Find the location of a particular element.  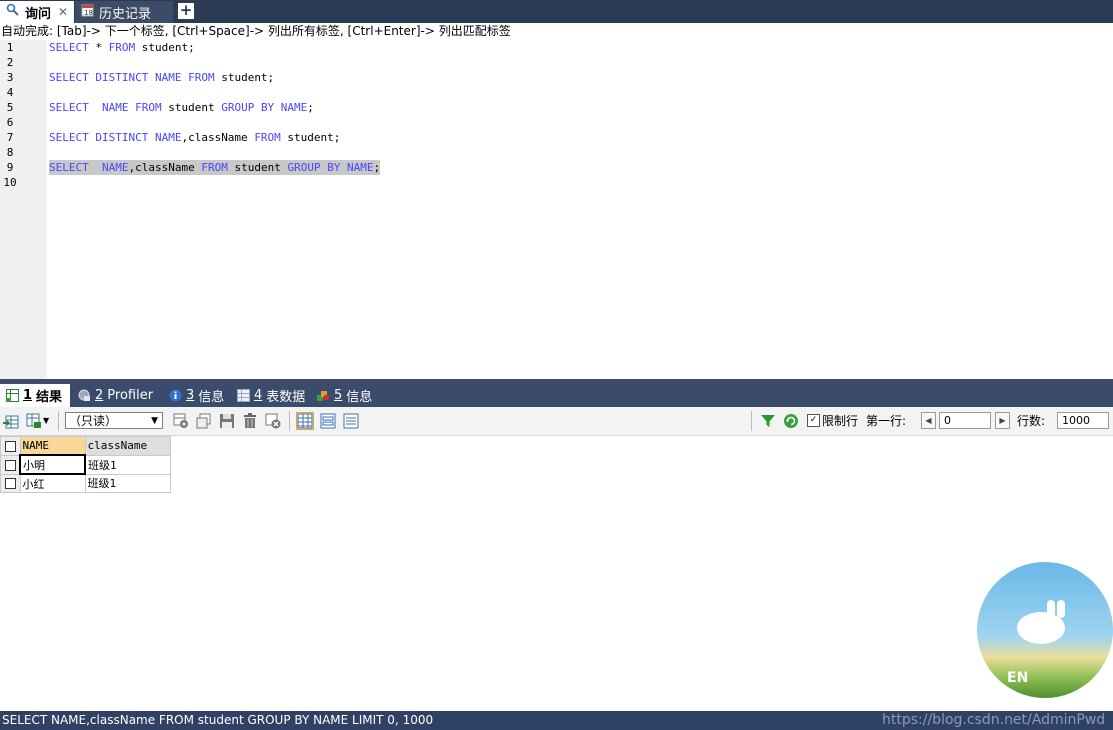

close-icon: ✕ is located at coordinates (63, 12).